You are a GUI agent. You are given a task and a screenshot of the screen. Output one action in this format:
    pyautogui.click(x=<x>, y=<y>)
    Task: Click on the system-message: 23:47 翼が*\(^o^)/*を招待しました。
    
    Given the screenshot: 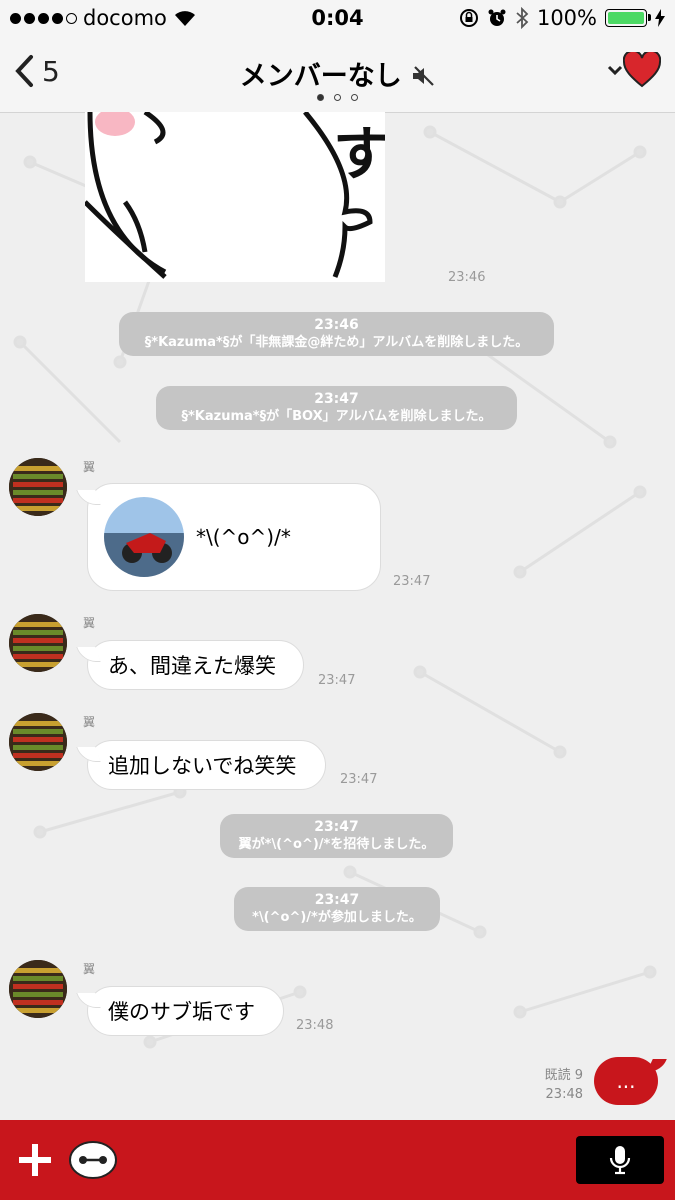 What is the action you would take?
    pyautogui.click(x=336, y=836)
    